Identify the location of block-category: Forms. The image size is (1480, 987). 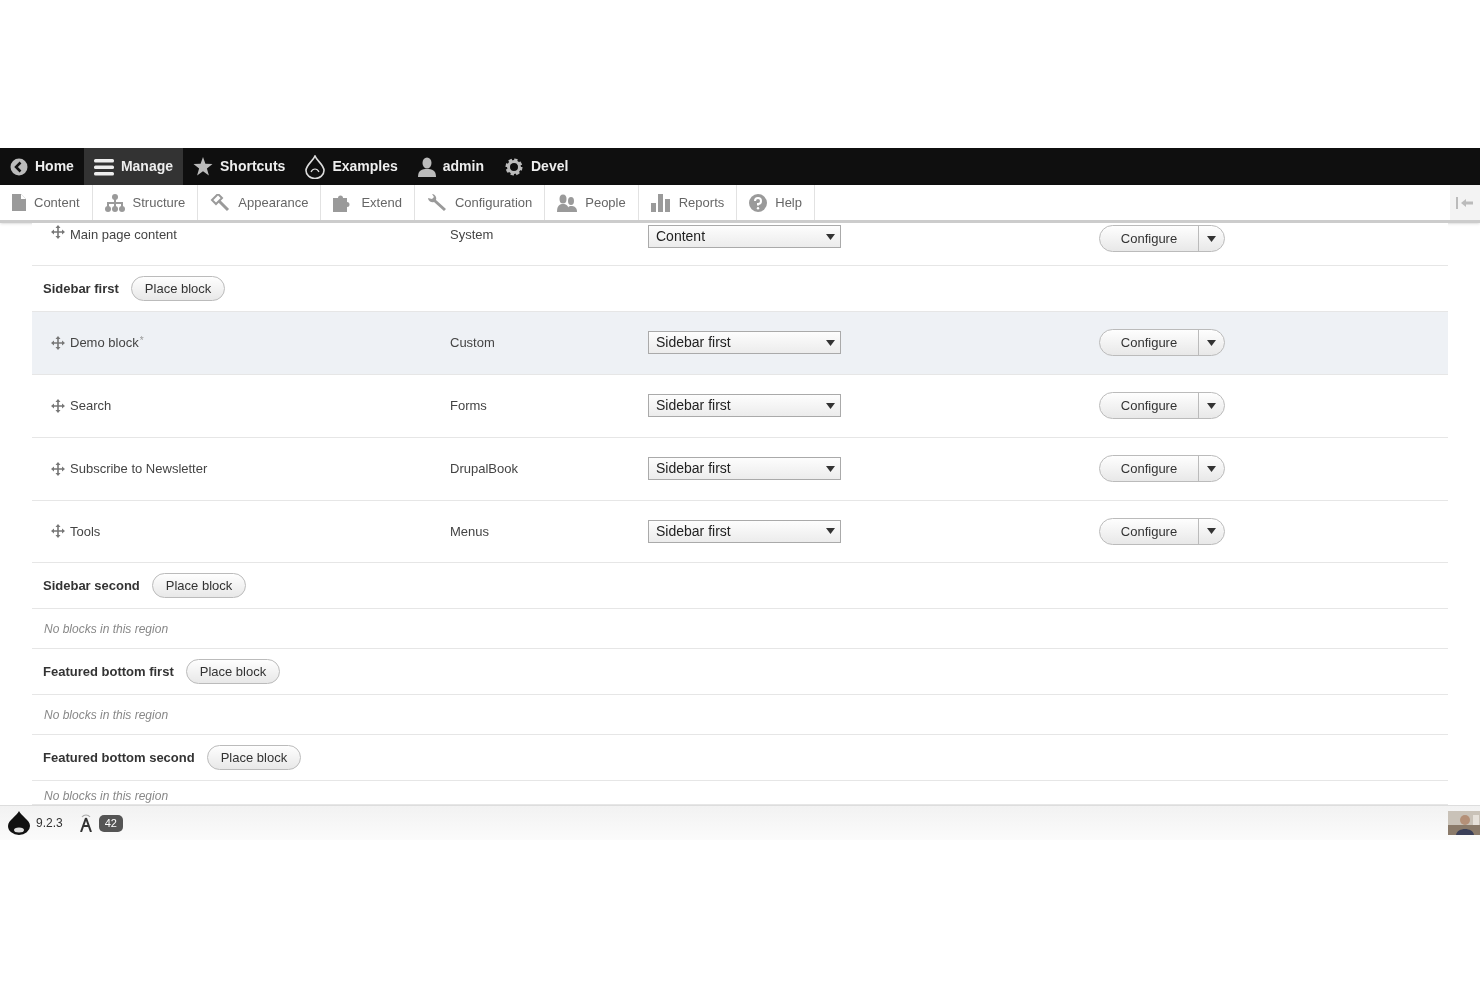
(469, 405).